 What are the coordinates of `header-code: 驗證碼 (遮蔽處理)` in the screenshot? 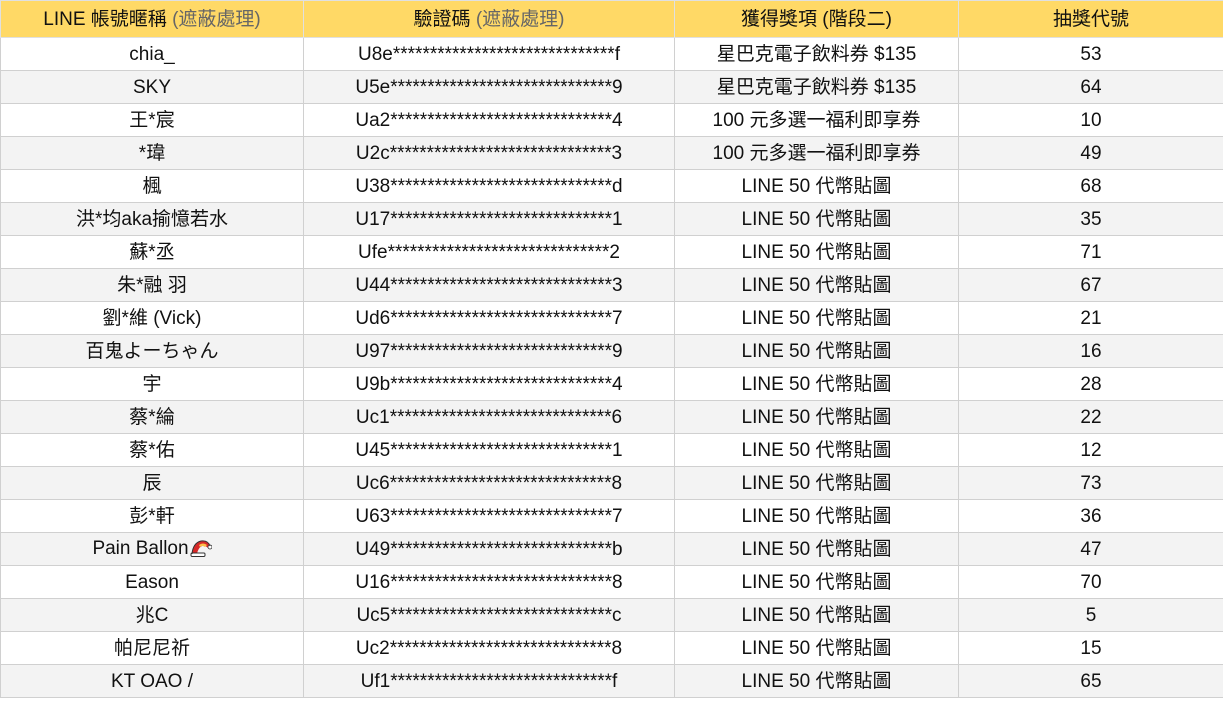 It's located at (489, 19).